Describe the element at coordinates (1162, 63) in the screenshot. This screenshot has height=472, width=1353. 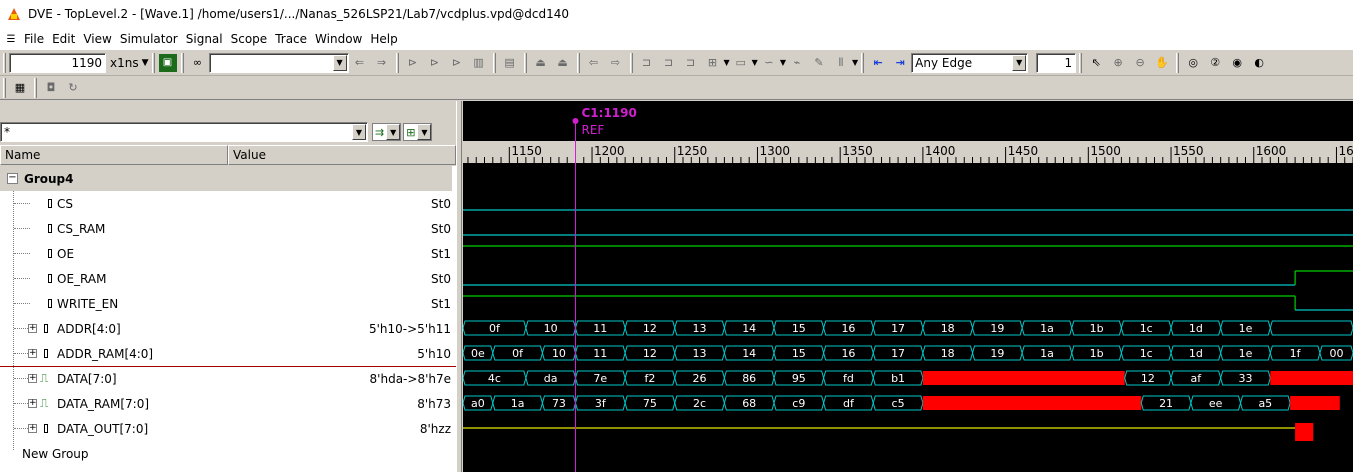
I see `pan-hand-icon: ✋` at that location.